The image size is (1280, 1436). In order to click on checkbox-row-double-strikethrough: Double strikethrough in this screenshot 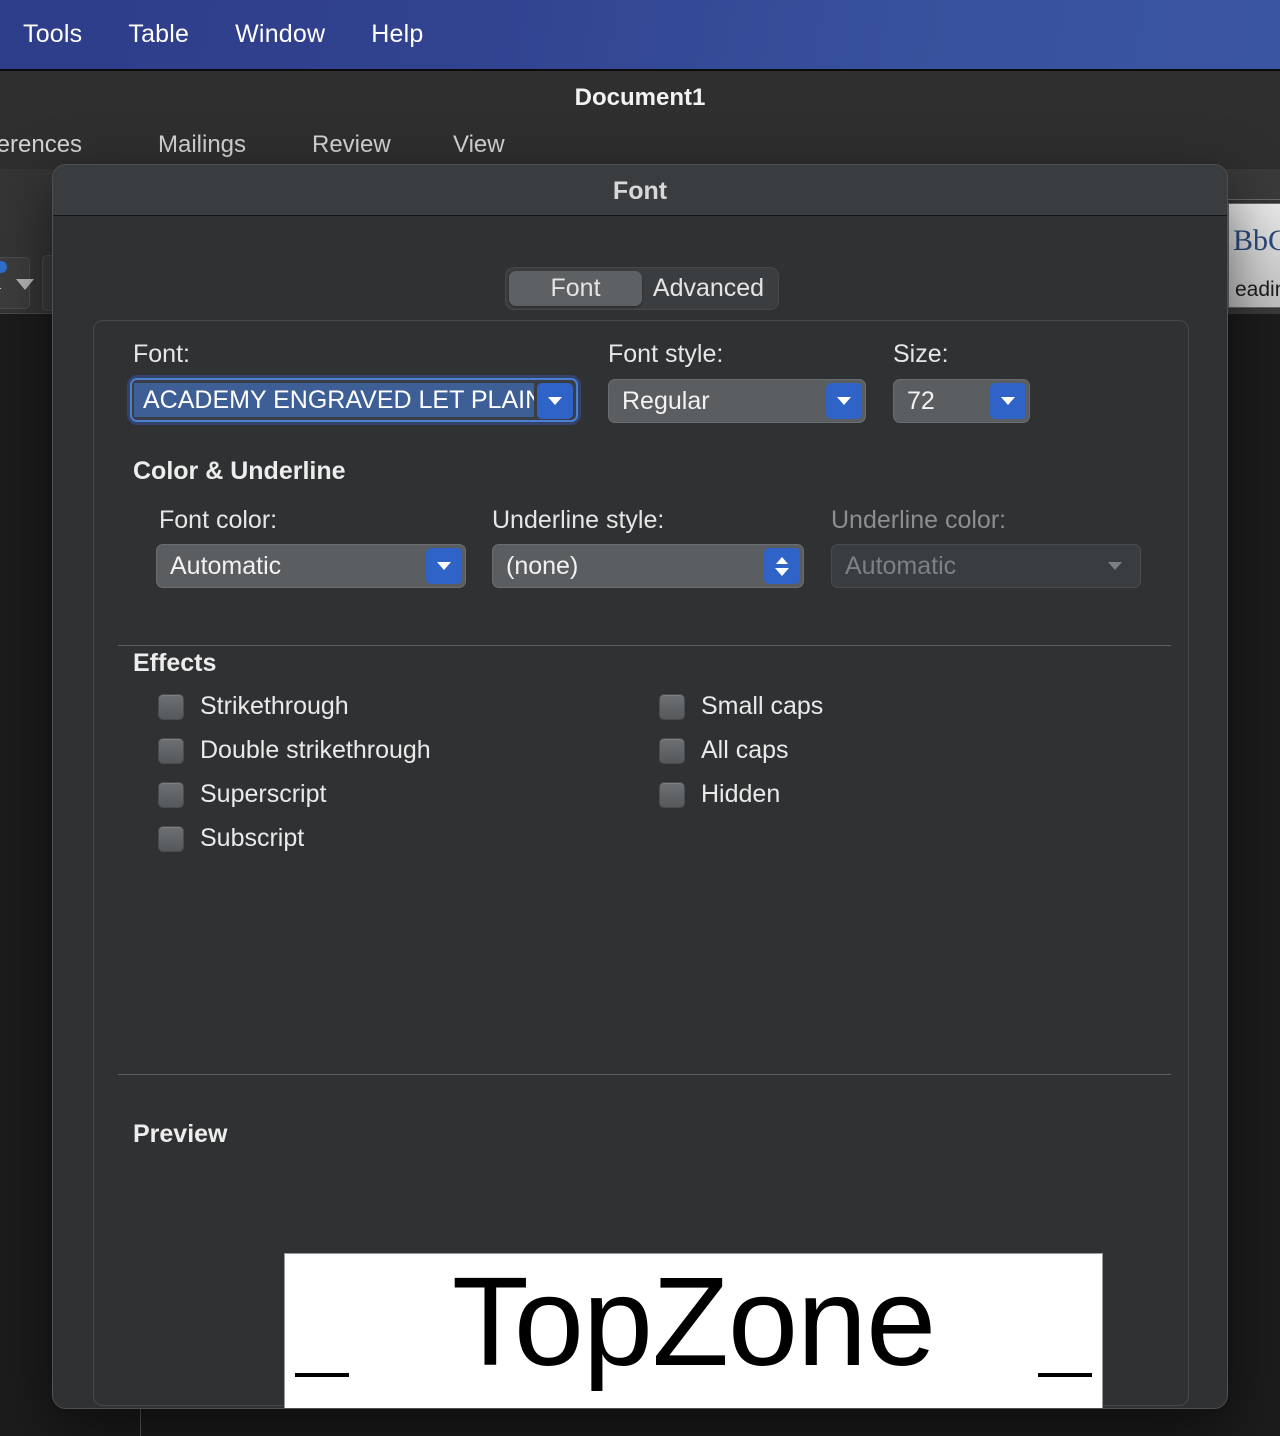, I will do `click(294, 750)`.